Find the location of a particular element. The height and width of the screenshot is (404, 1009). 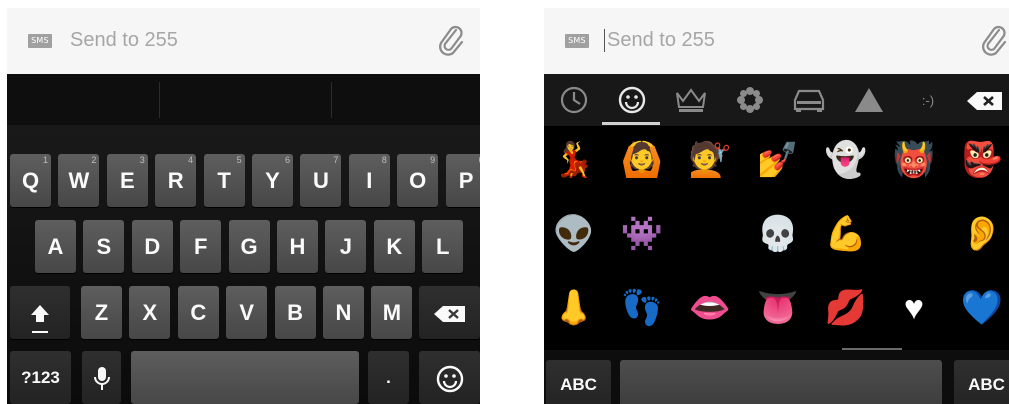

emoji-glyph: 👁 is located at coordinates (914, 234).